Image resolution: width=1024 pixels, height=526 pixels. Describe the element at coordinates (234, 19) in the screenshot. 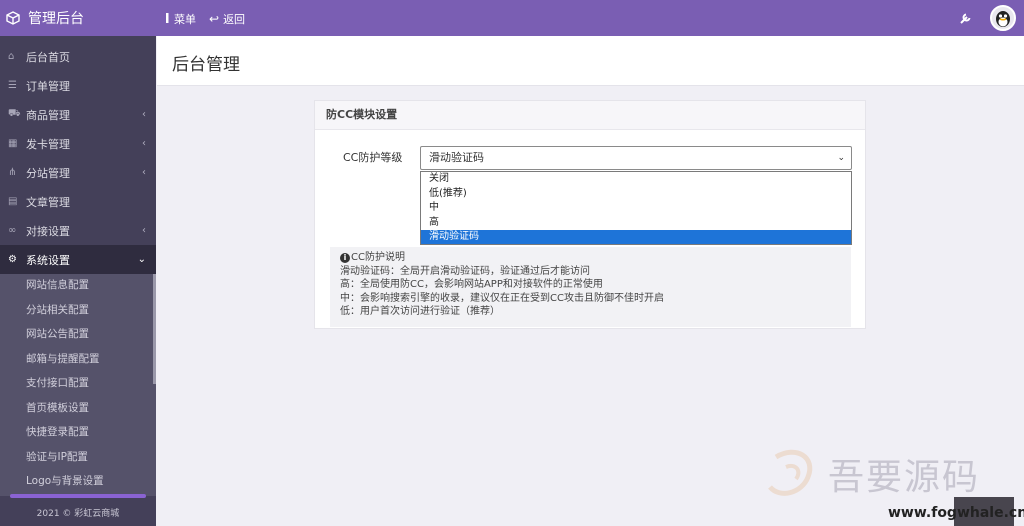

I see `back-label: 返回` at that location.